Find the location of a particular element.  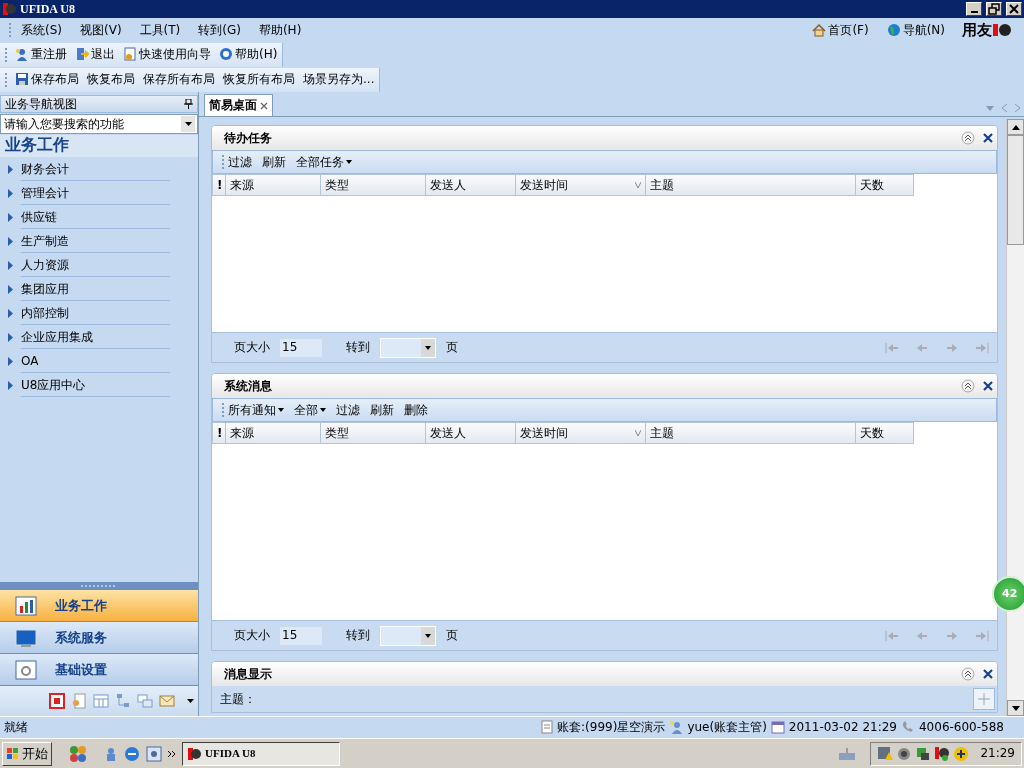

module-button: 业务工作 is located at coordinates (99, 606).